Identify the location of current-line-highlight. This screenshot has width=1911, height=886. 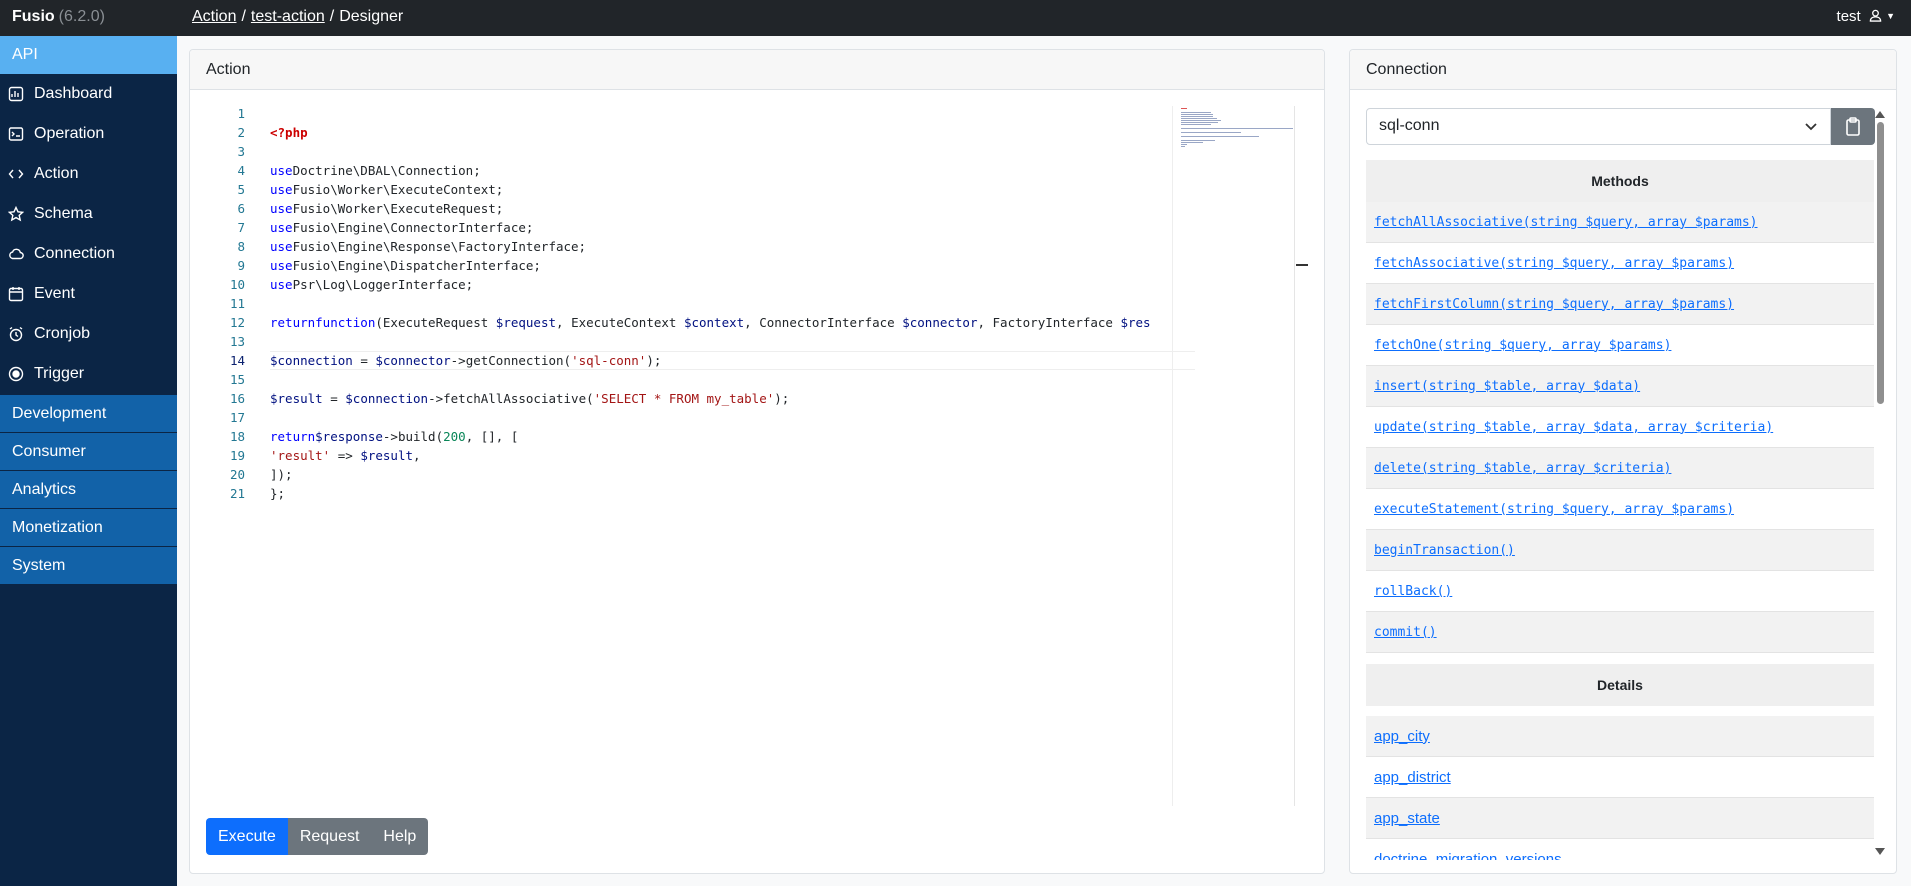
(732, 360).